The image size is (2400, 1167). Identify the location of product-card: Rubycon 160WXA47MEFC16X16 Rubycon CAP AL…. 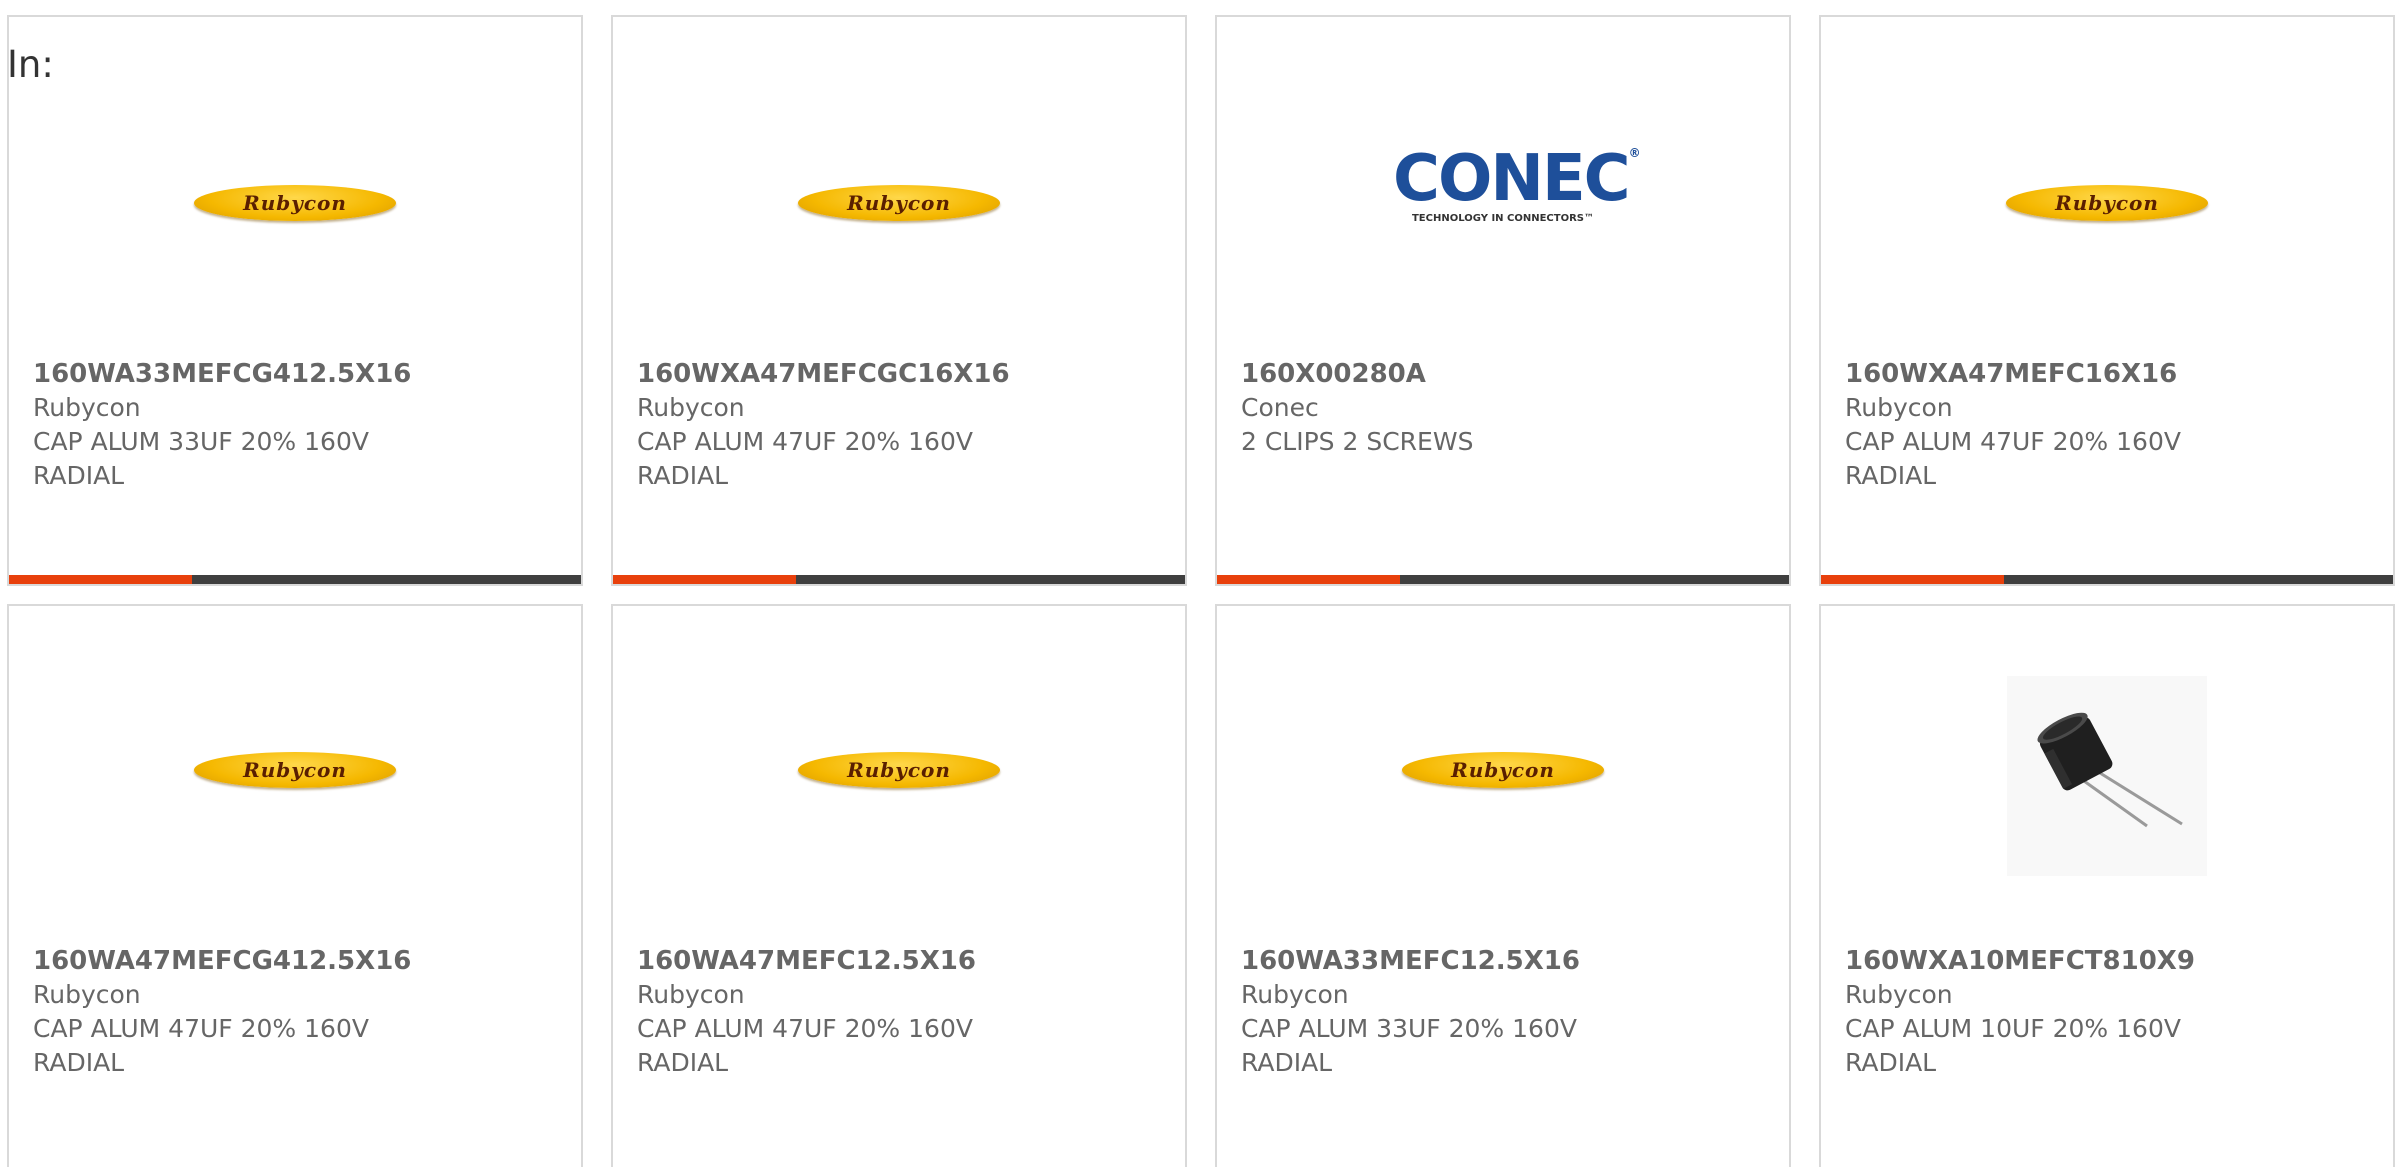
(2107, 300).